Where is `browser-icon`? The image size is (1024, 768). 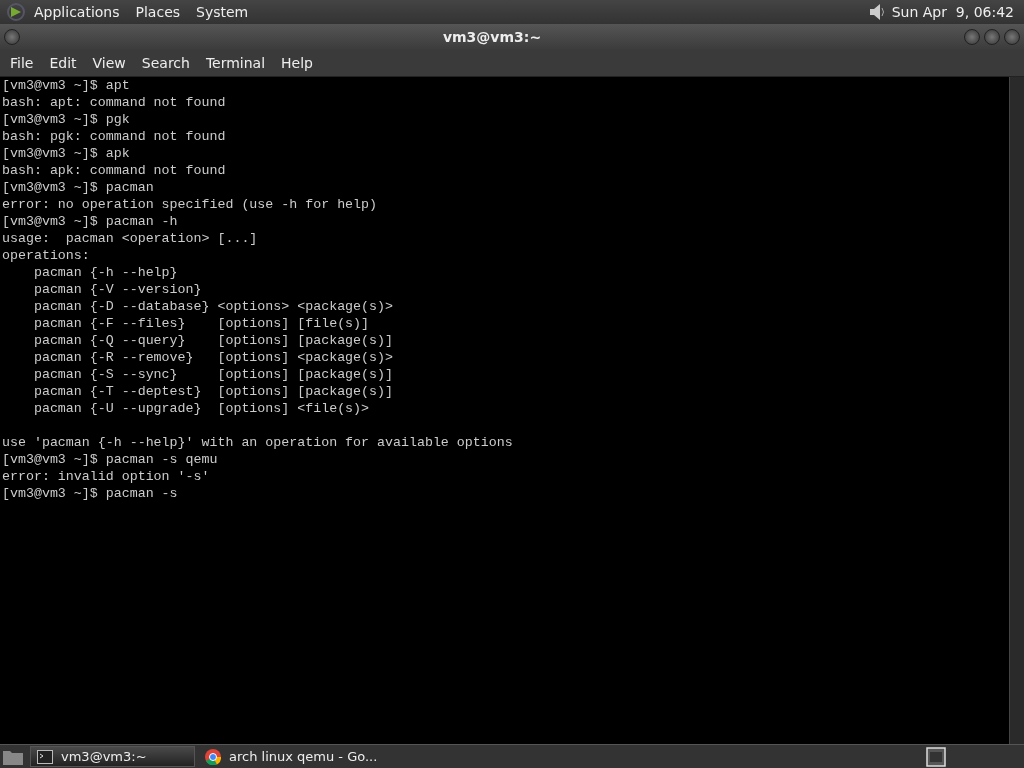 browser-icon is located at coordinates (213, 756).